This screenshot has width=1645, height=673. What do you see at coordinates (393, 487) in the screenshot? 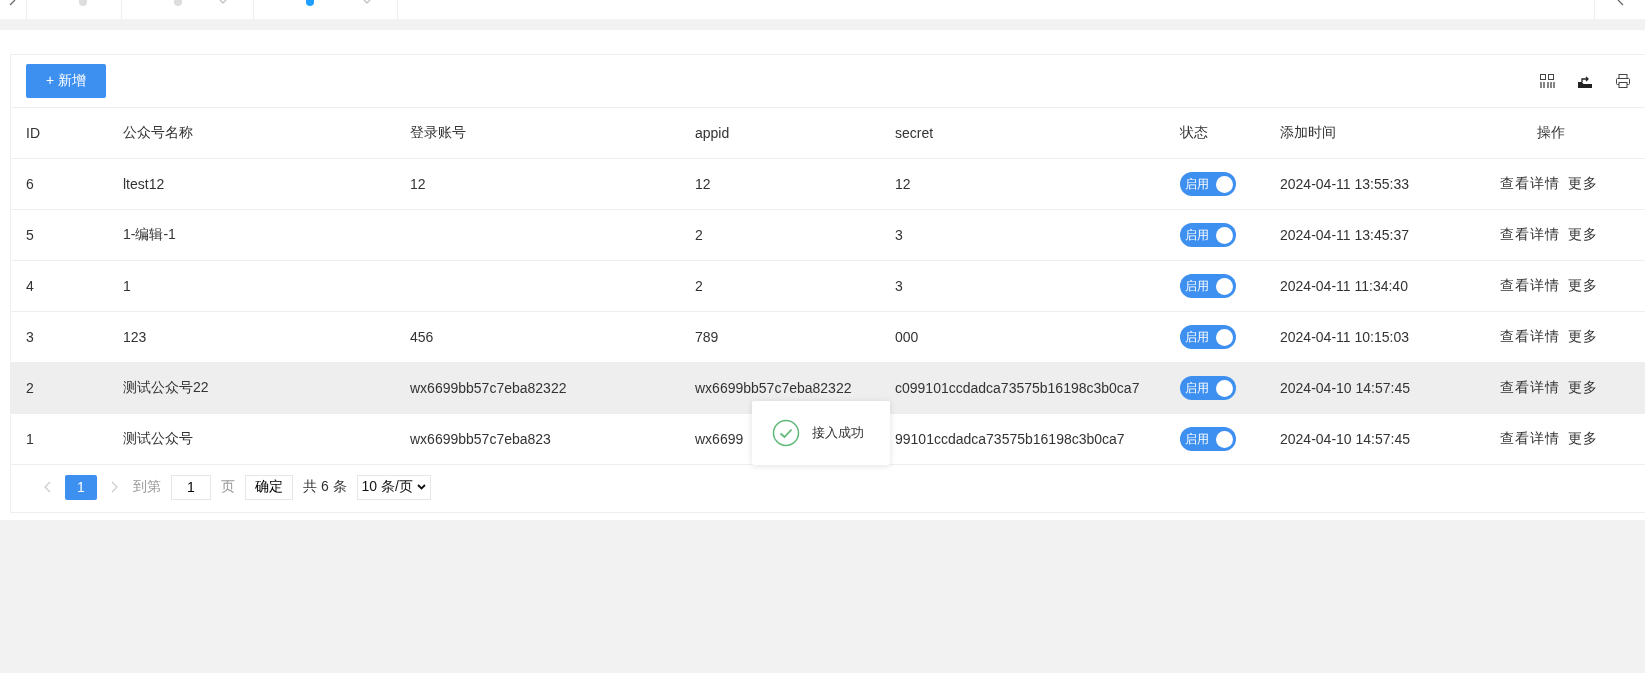
I see `page-size-select: 10 条/页` at bounding box center [393, 487].